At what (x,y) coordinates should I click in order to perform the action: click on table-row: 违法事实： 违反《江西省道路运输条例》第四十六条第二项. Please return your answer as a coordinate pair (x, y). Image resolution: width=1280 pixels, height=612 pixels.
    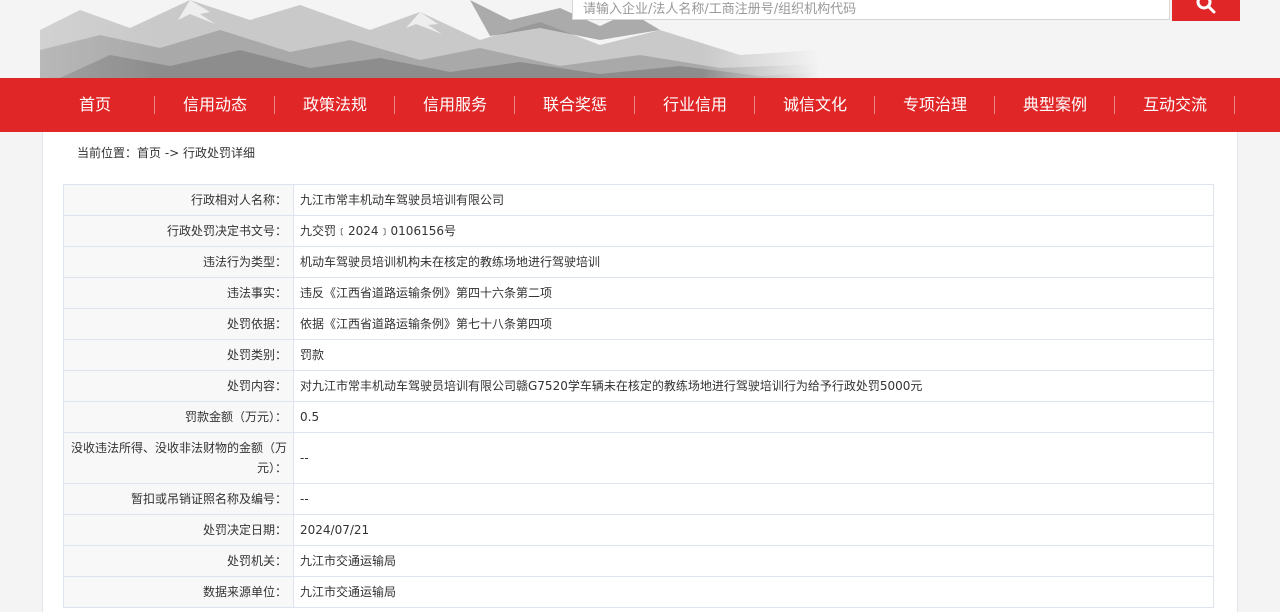
    Looking at the image, I should click on (638, 293).